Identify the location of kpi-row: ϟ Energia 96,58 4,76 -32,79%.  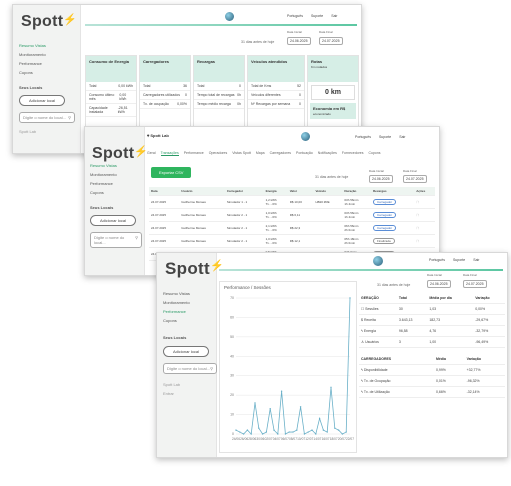
(432, 331).